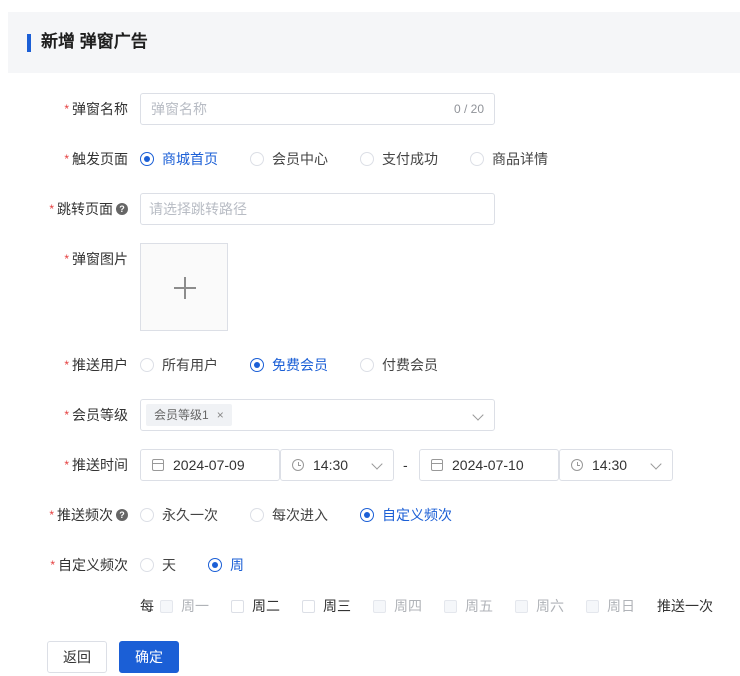 This screenshot has height=676, width=740. What do you see at coordinates (96, 365) in the screenshot?
I see `field-label-users: * 推送用户` at bounding box center [96, 365].